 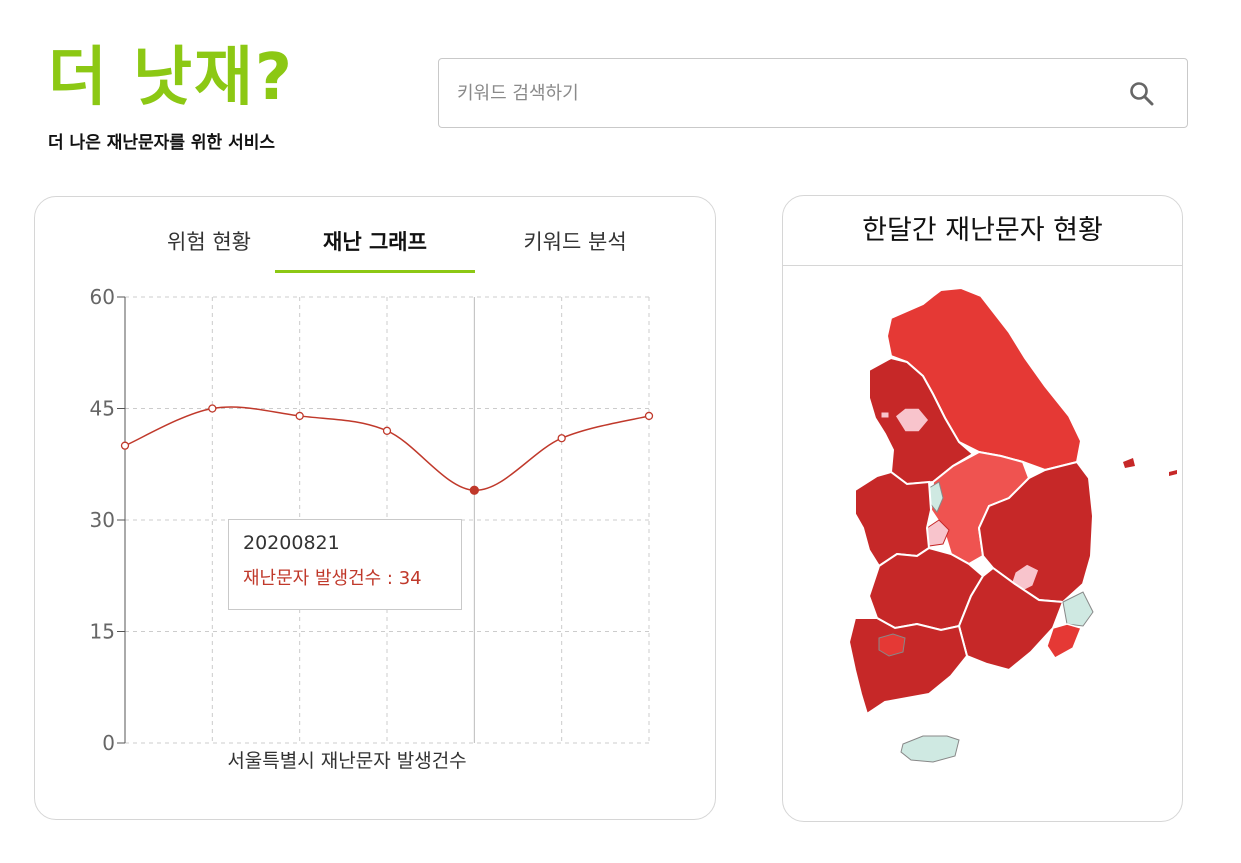 I want to click on search-input, so click(x=777, y=93).